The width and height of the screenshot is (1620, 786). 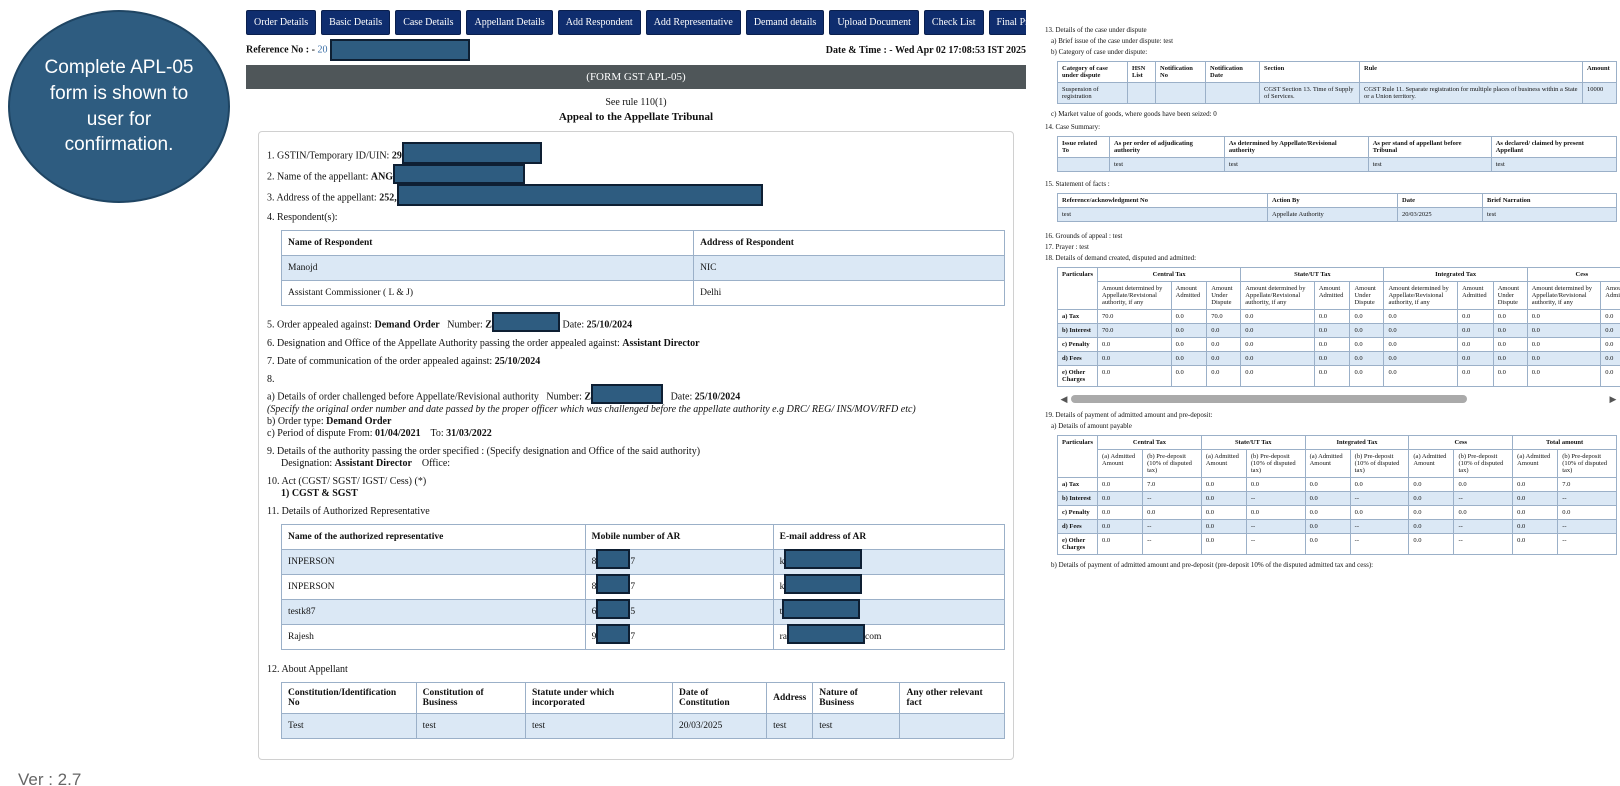 What do you see at coordinates (509, 22) in the screenshot?
I see `tab-appellant-details: Appellant Details` at bounding box center [509, 22].